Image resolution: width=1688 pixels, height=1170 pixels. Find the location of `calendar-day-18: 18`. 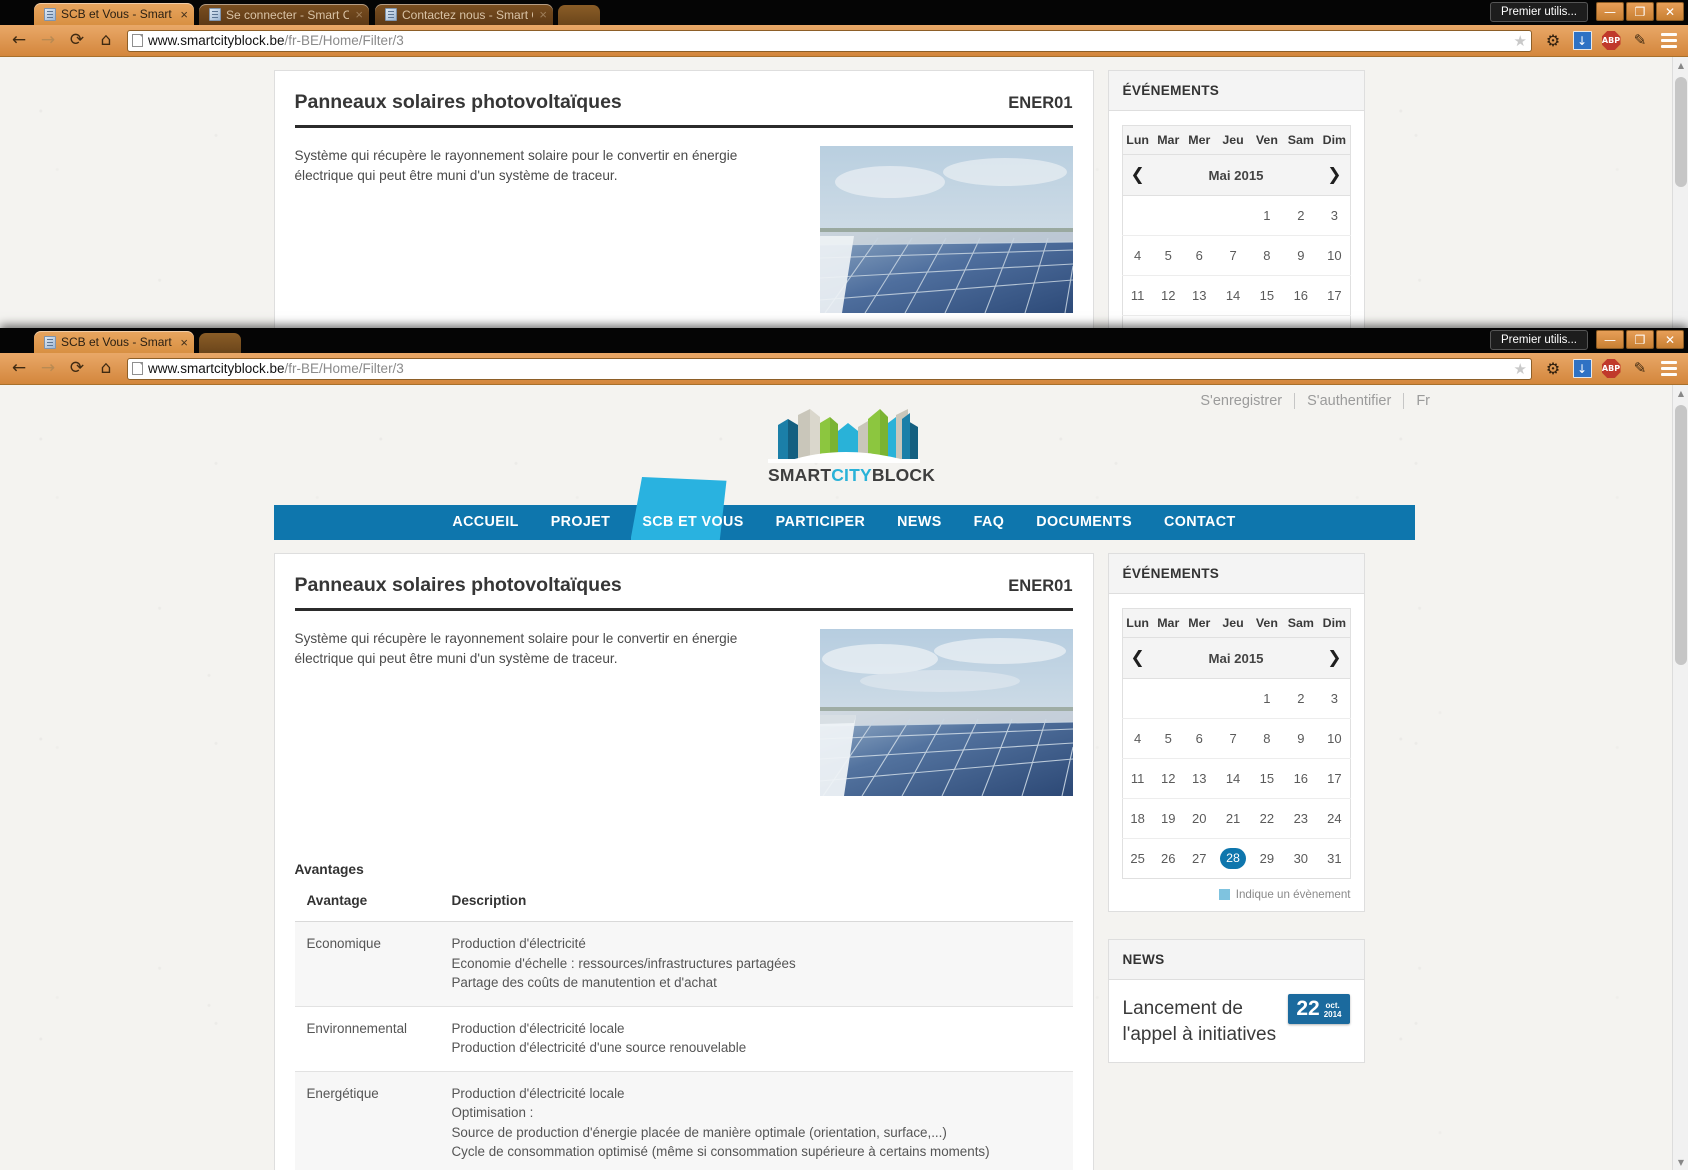

calendar-day-18: 18 is located at coordinates (1137, 818).